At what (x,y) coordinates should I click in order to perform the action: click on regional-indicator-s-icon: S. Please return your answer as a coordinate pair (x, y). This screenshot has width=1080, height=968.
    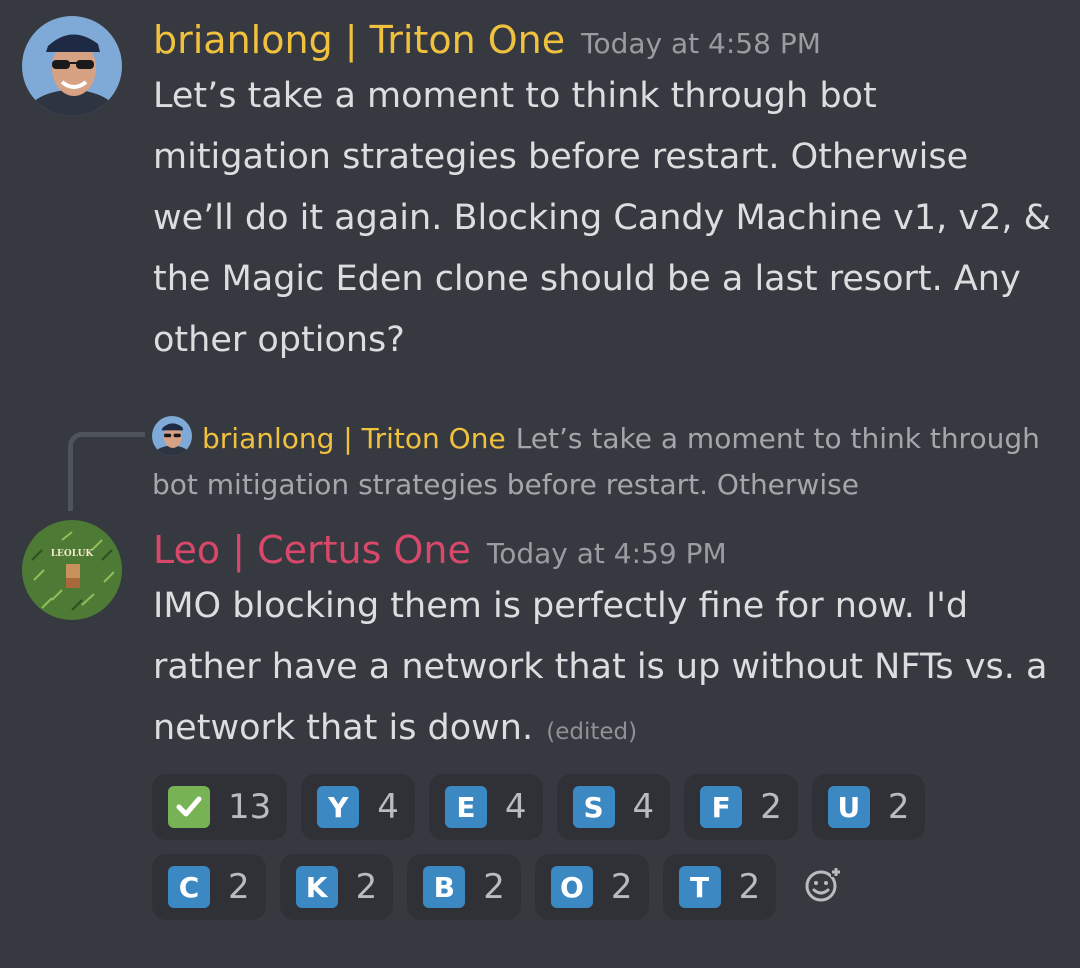
    Looking at the image, I should click on (593, 807).